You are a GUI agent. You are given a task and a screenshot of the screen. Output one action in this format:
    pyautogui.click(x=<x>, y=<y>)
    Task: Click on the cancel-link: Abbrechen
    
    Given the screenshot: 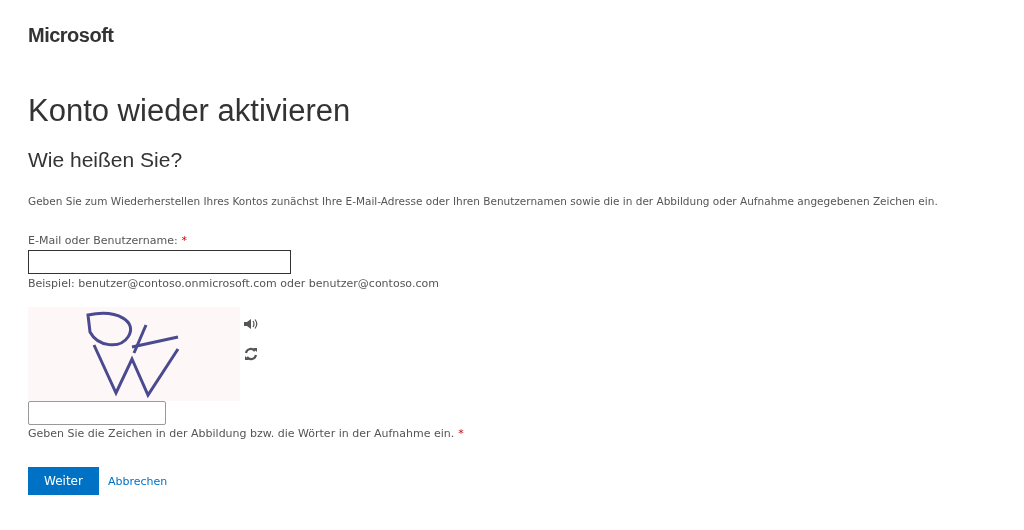 What is the action you would take?
    pyautogui.click(x=137, y=481)
    